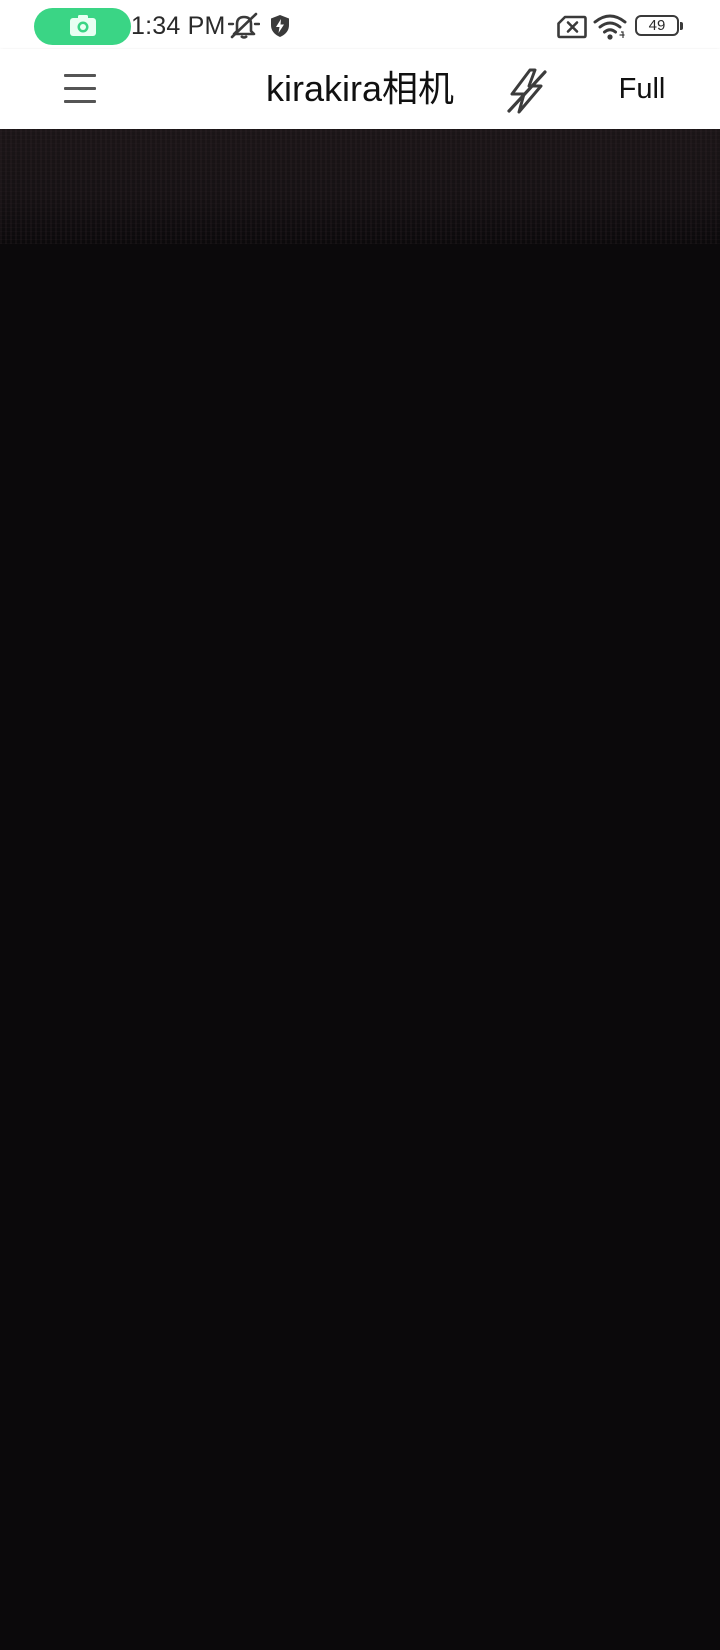 This screenshot has width=720, height=1650. What do you see at coordinates (280, 26) in the screenshot?
I see `shield-bolt-icon` at bounding box center [280, 26].